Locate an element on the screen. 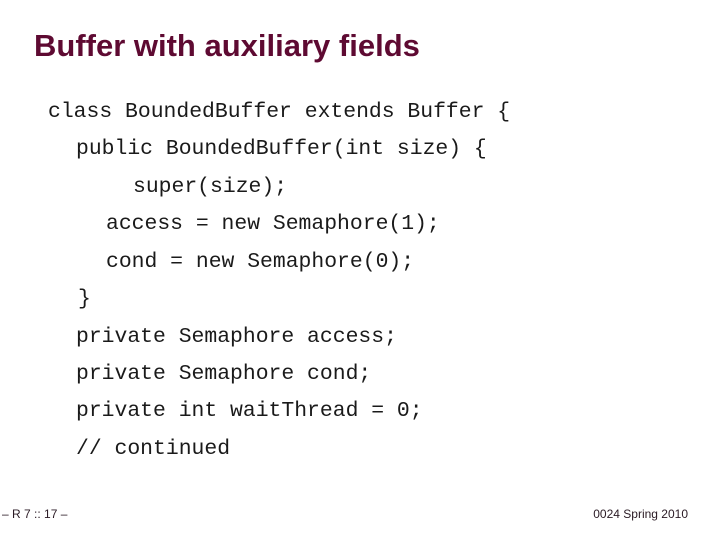 The width and height of the screenshot is (720, 540). code-line-constructor: public BoundedBuffer(int size) { is located at coordinates (281, 149).